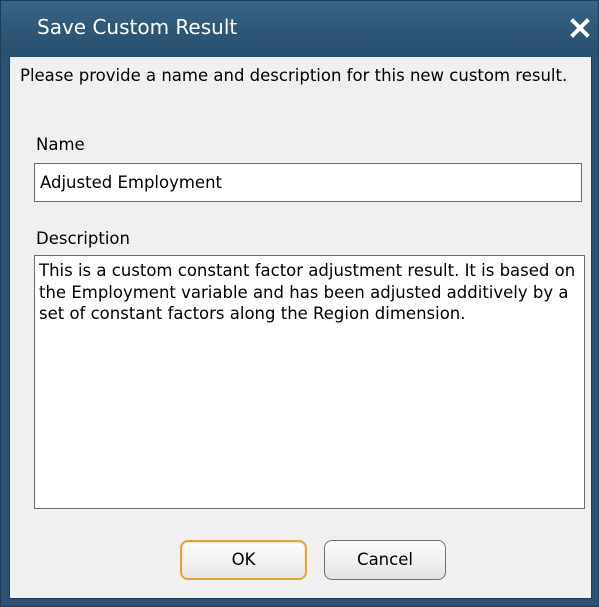  I want to click on name-label: Name, so click(60, 144).